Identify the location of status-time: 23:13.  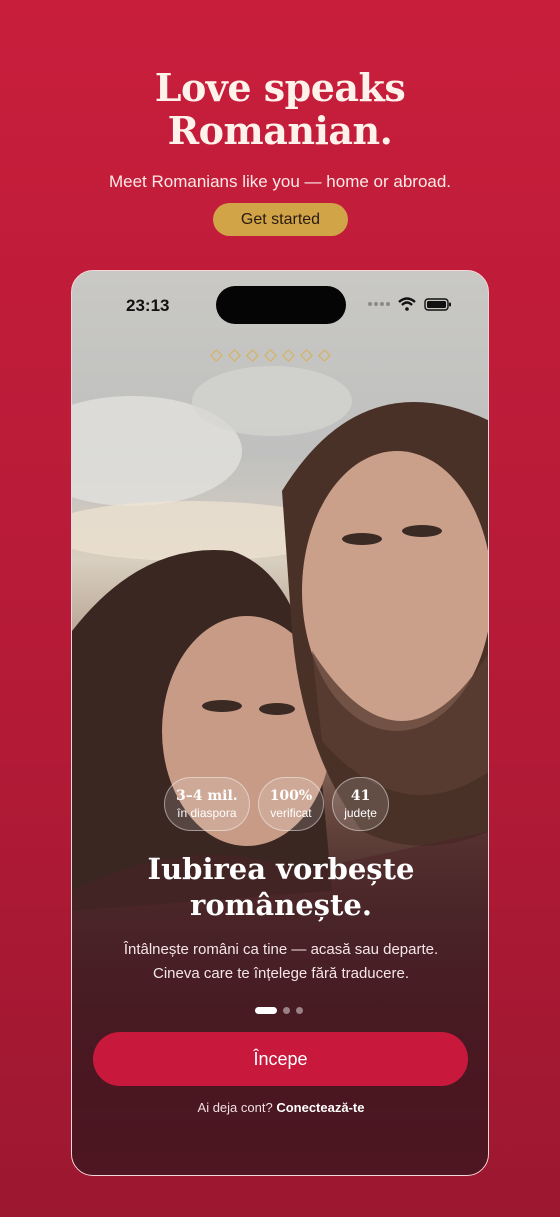
(148, 305).